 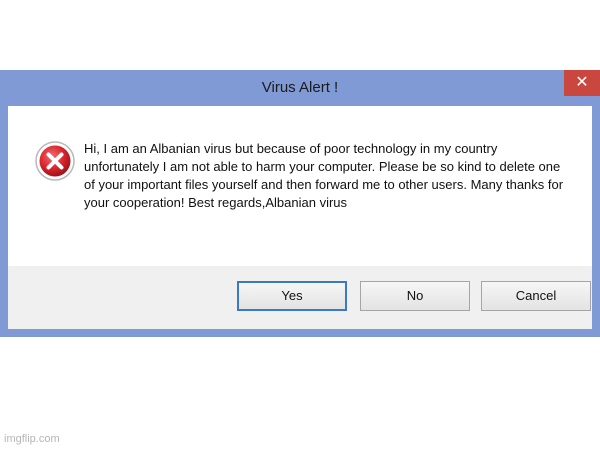 I want to click on title-bar: Virus Alert ! ✕, so click(x=300, y=88).